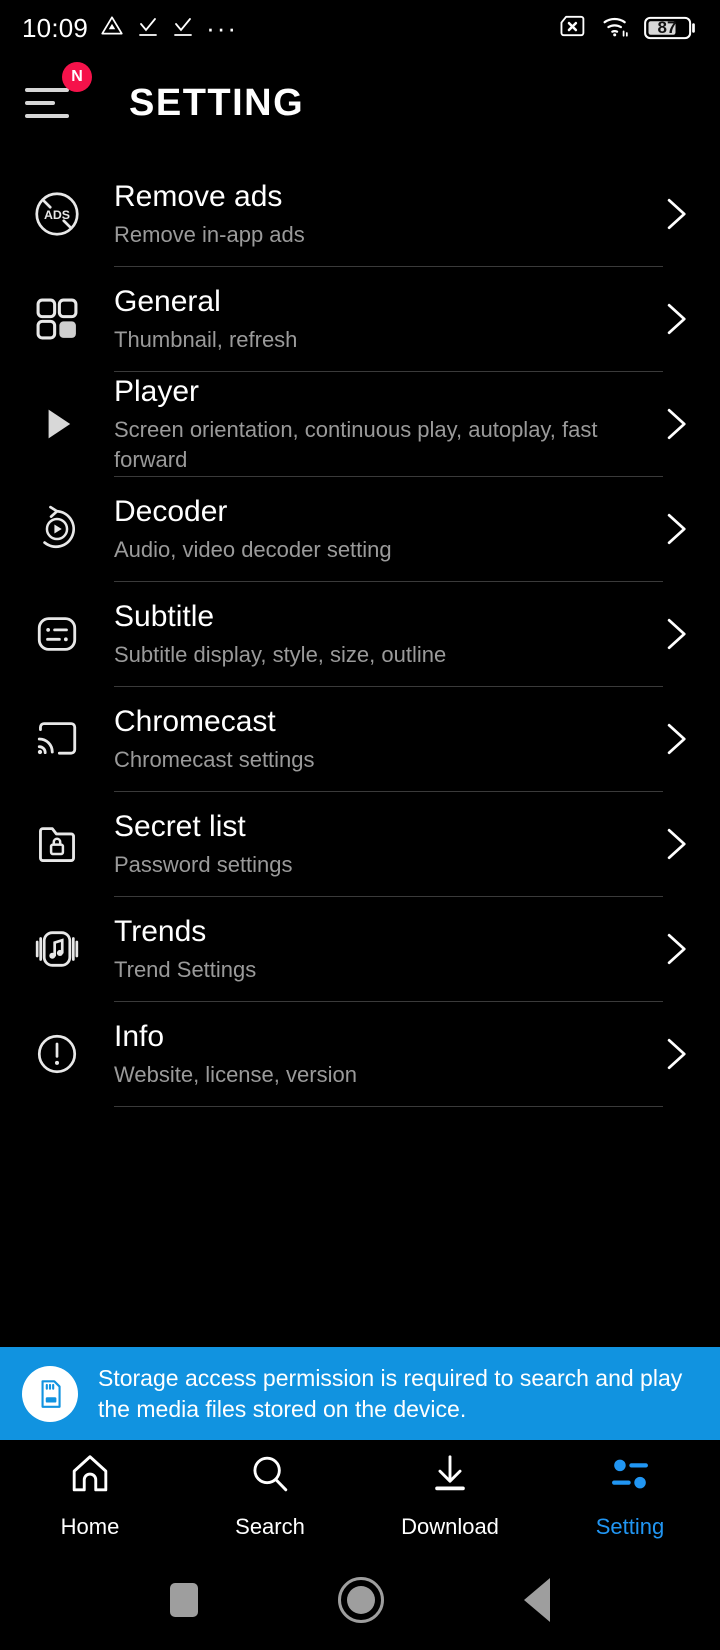 Image resolution: width=720 pixels, height=1650 pixels. What do you see at coordinates (217, 102) in the screenshot?
I see `page-title: SETTING` at bounding box center [217, 102].